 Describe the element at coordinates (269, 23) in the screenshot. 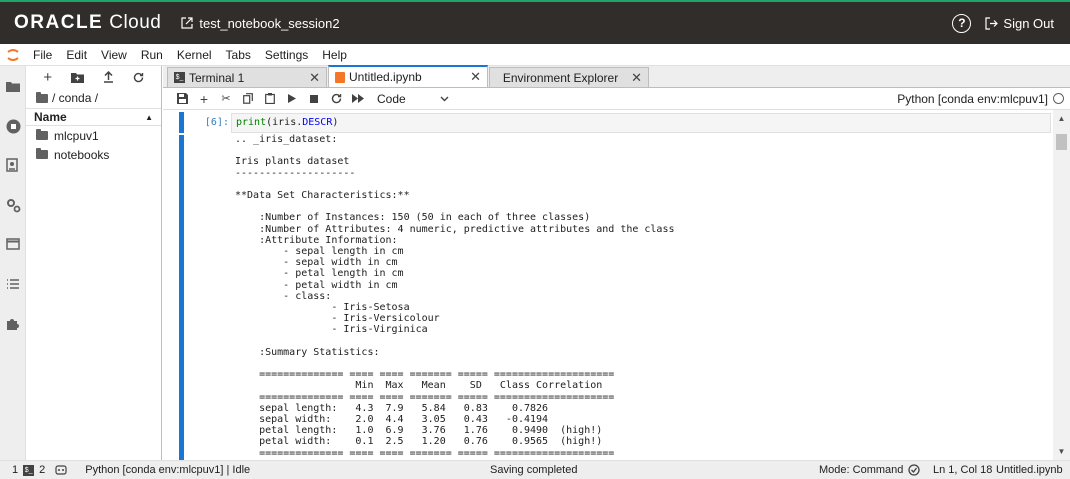

I see `session-name: test_notebook_session2` at that location.